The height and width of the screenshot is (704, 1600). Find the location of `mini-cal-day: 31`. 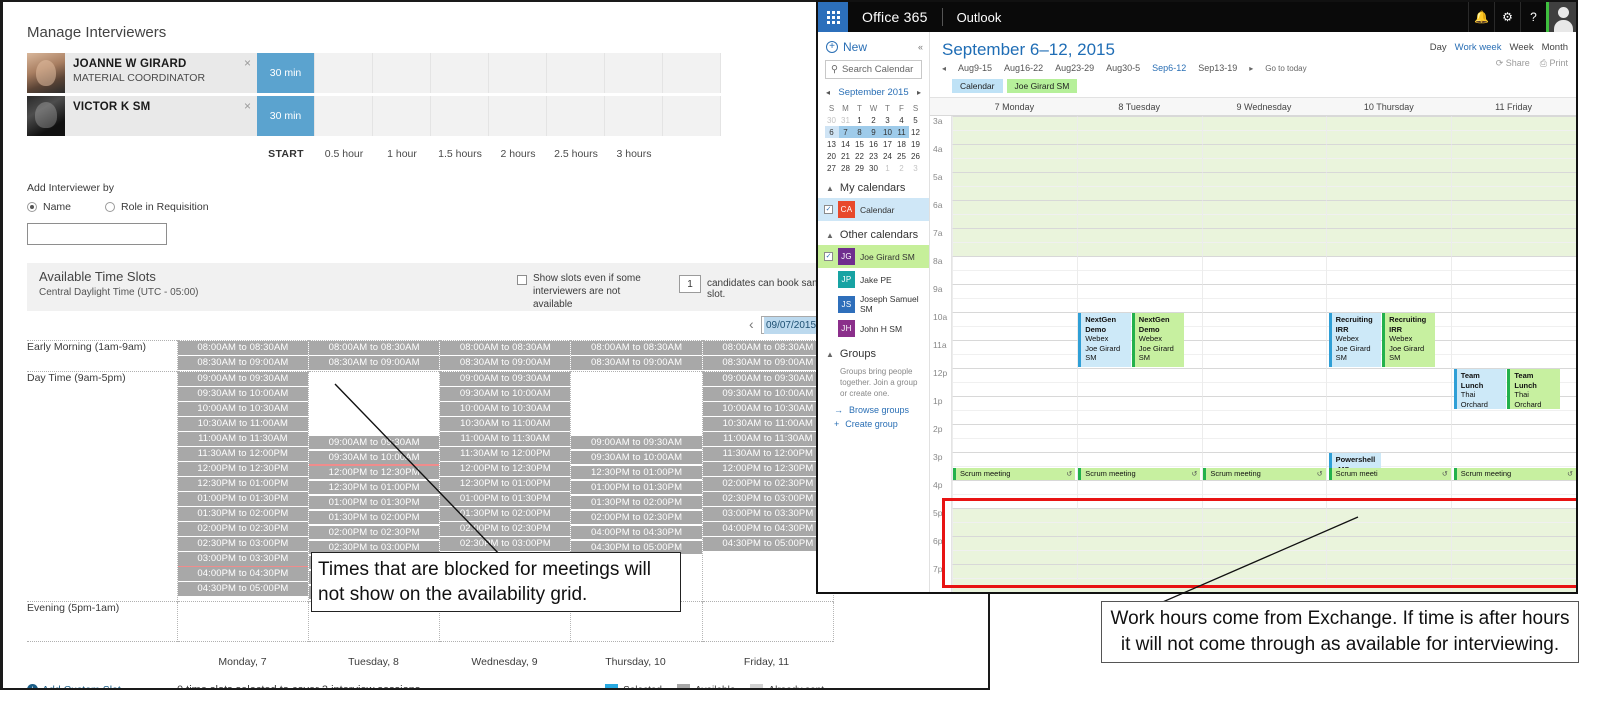

mini-cal-day: 31 is located at coordinates (846, 120).